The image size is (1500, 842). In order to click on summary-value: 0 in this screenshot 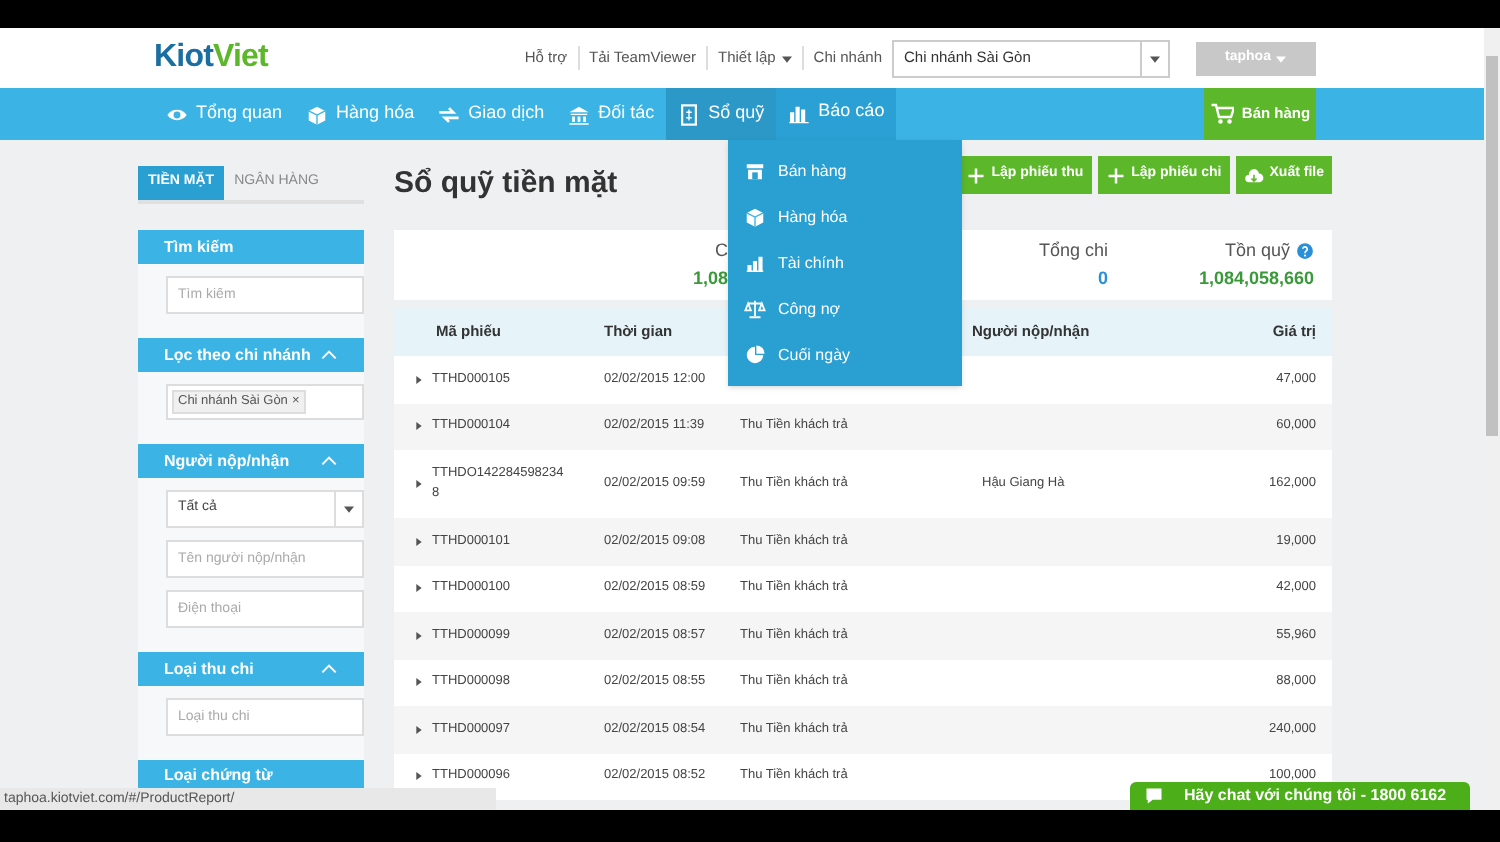, I will do `click(1102, 278)`.